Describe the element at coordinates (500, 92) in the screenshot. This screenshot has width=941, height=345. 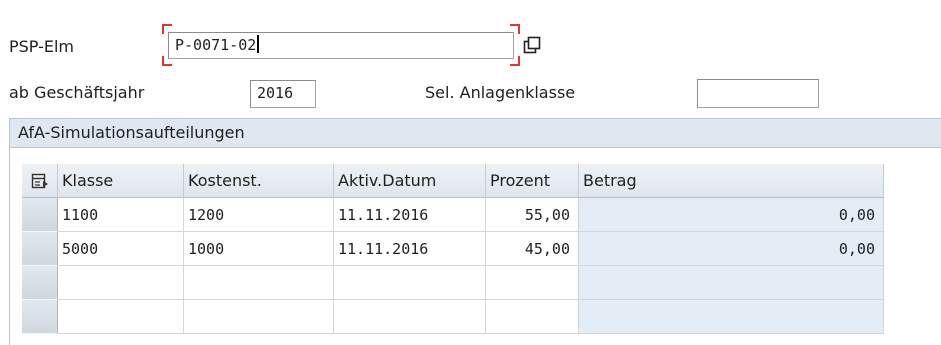
I see `asset-class-label: Sel. Anlagenklasse` at that location.